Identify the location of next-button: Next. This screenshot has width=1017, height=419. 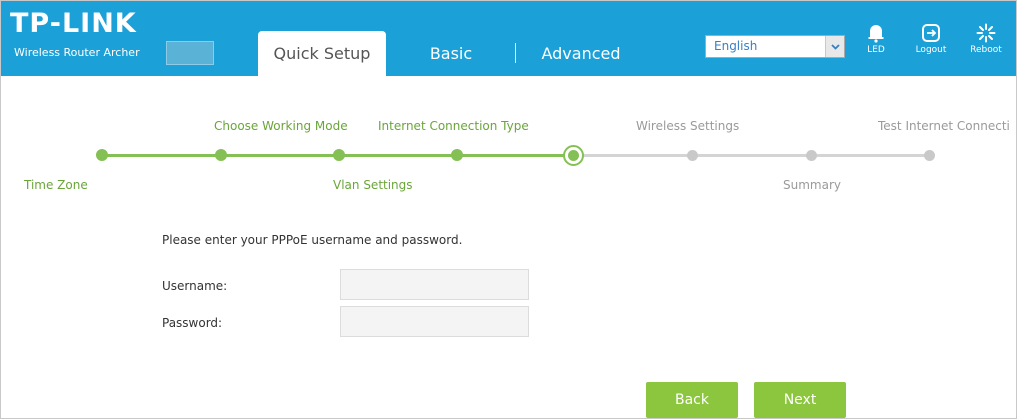
(800, 400).